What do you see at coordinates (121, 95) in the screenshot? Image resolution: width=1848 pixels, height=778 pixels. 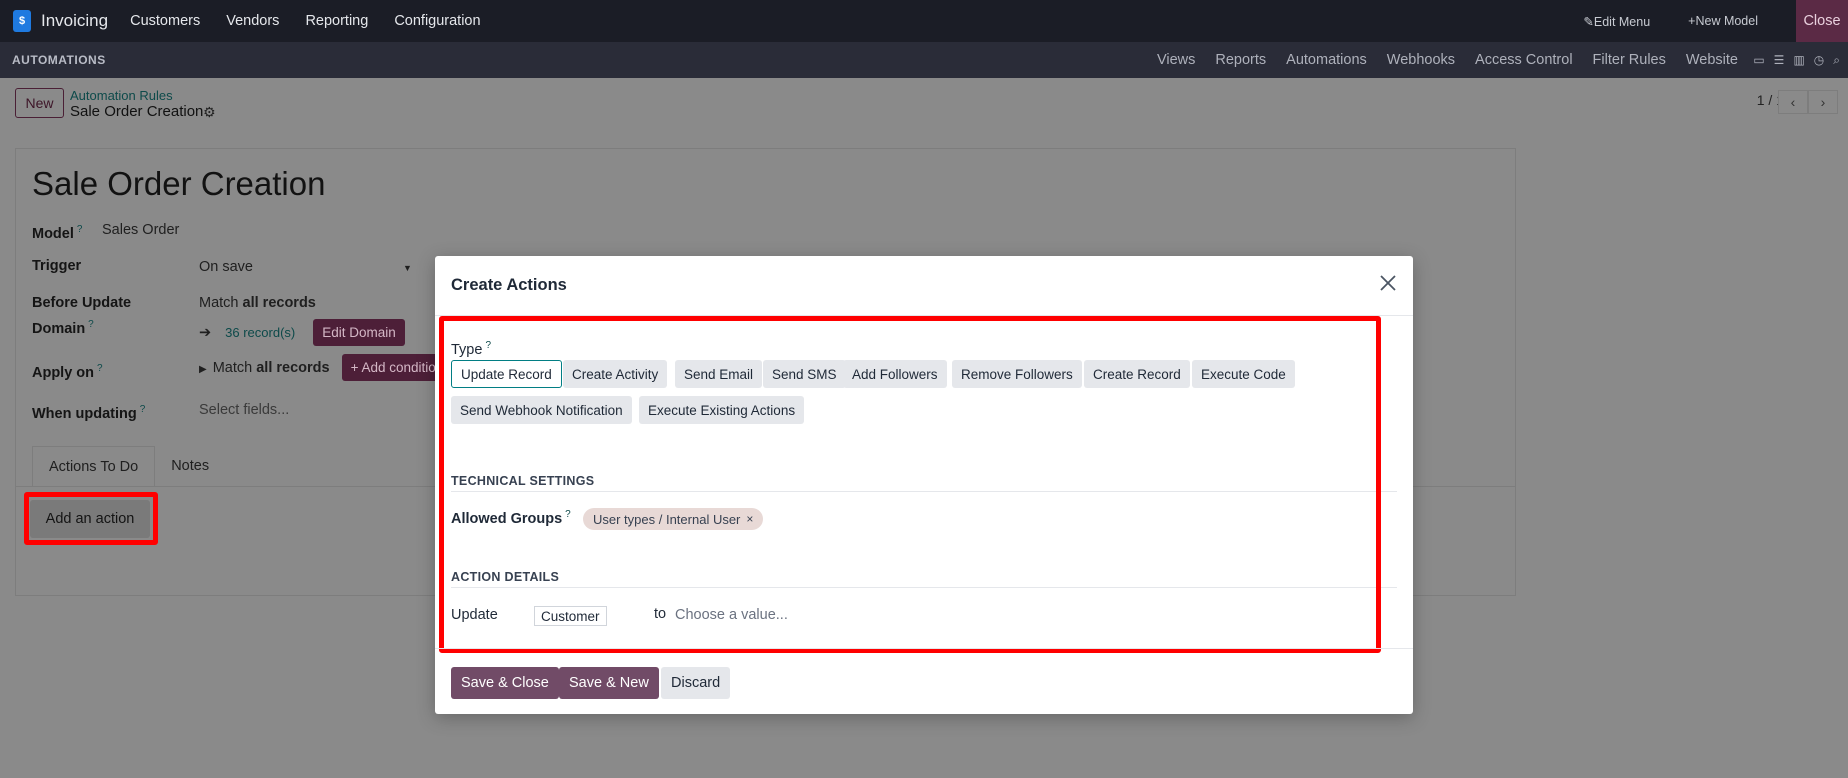 I see `breadcrumb-parent: Automation Rules` at bounding box center [121, 95].